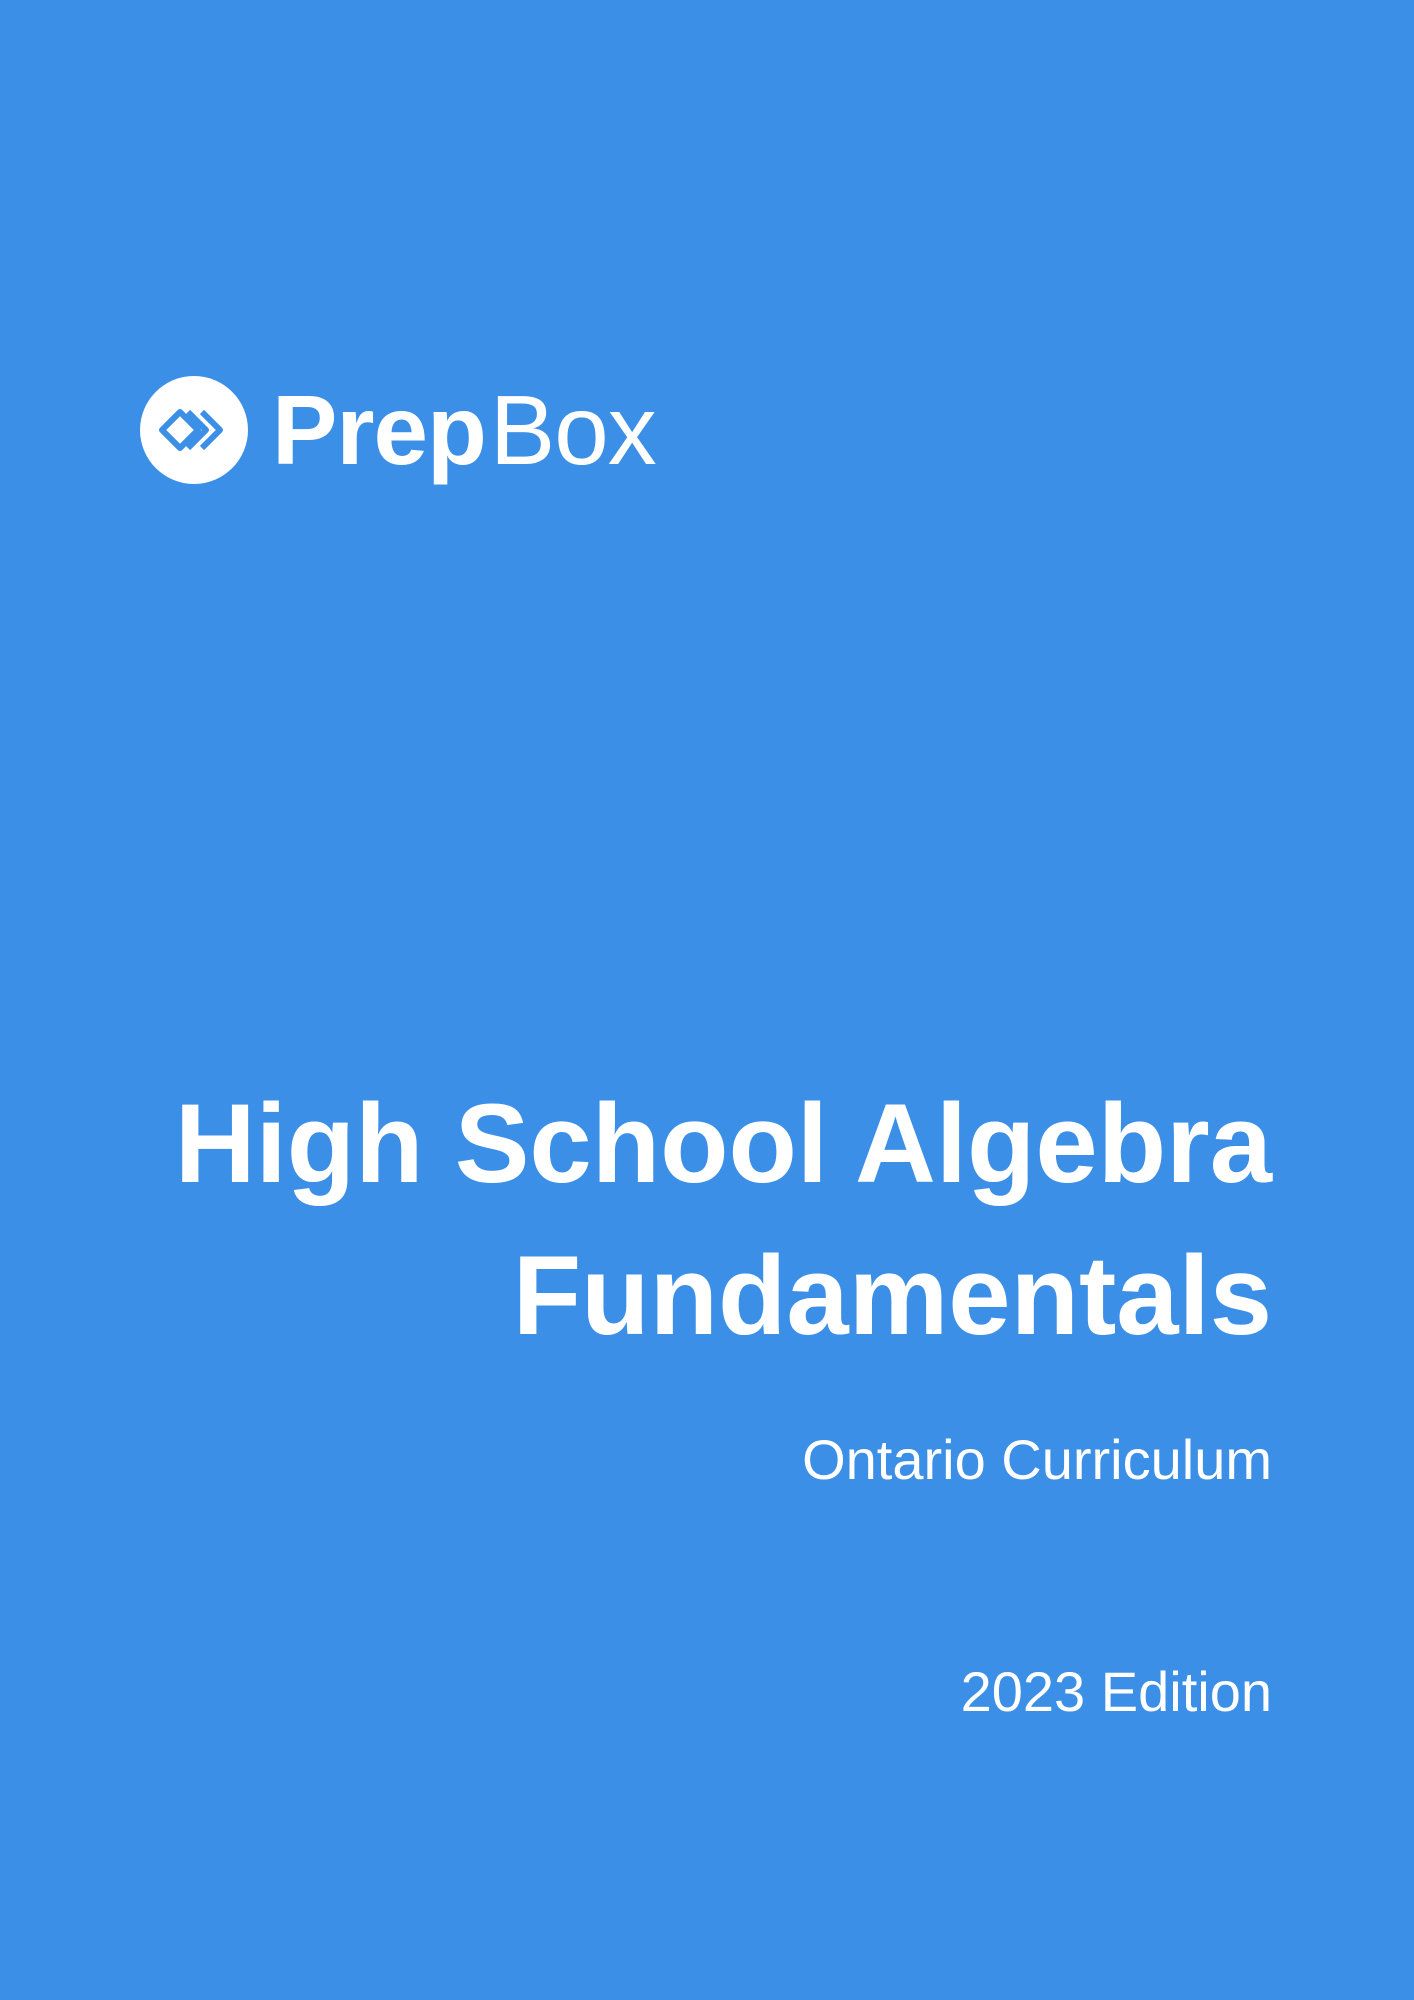 The width and height of the screenshot is (1414, 2000). Describe the element at coordinates (892, 1295) in the screenshot. I see `title-line-2: Fundamentals` at that location.